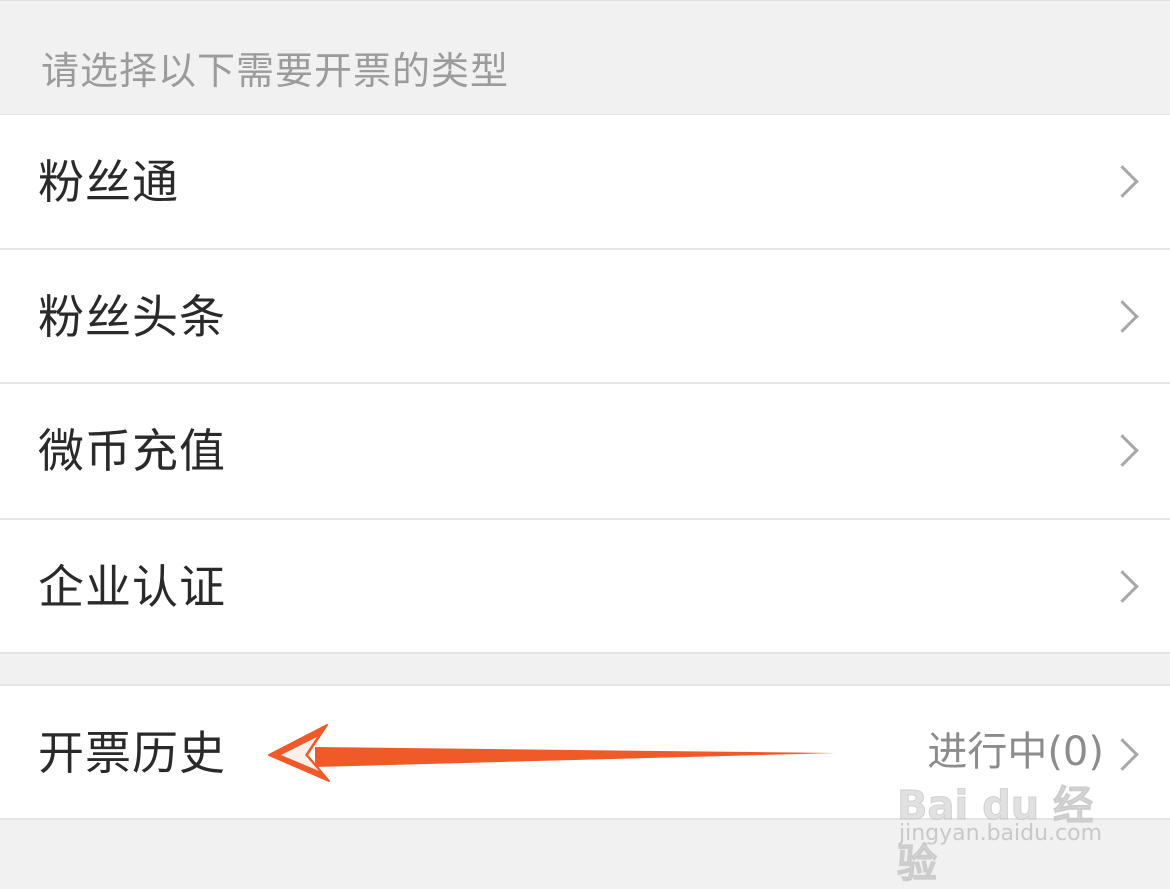 Image resolution: width=1170 pixels, height=889 pixels. I want to click on invoice-history-label: 开票历史, so click(132, 753).